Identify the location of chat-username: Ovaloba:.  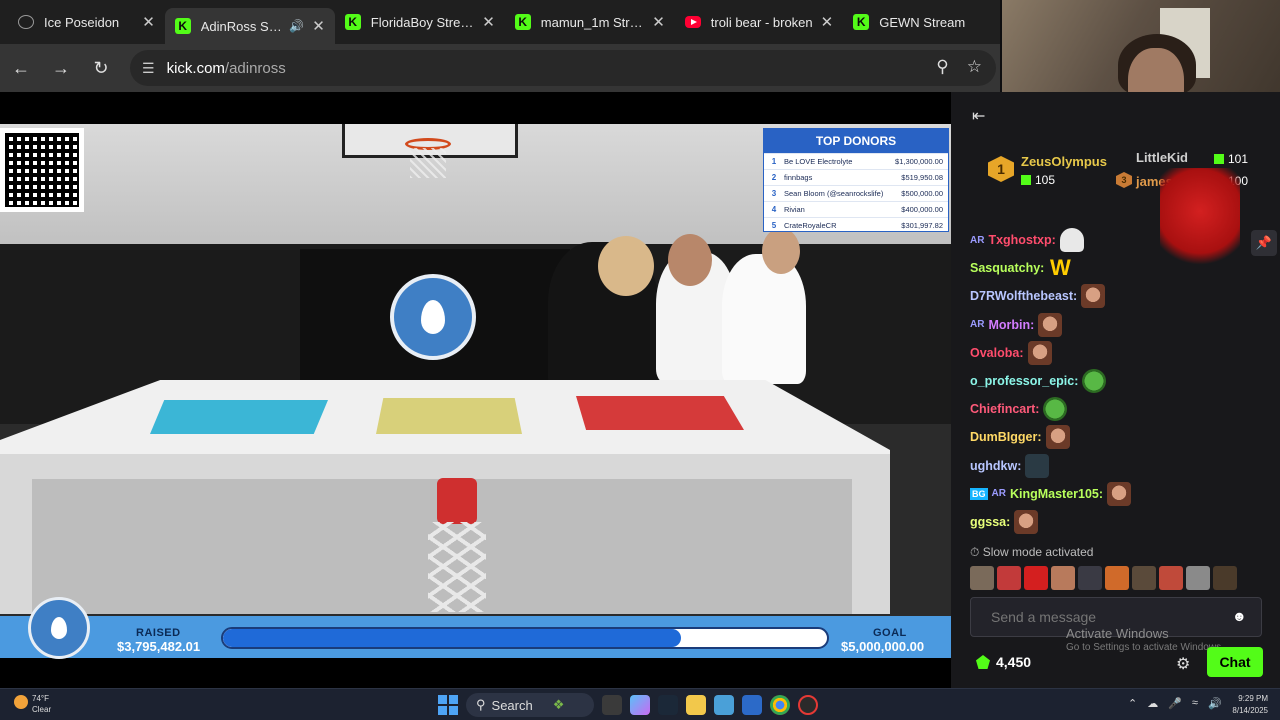
(997, 353).